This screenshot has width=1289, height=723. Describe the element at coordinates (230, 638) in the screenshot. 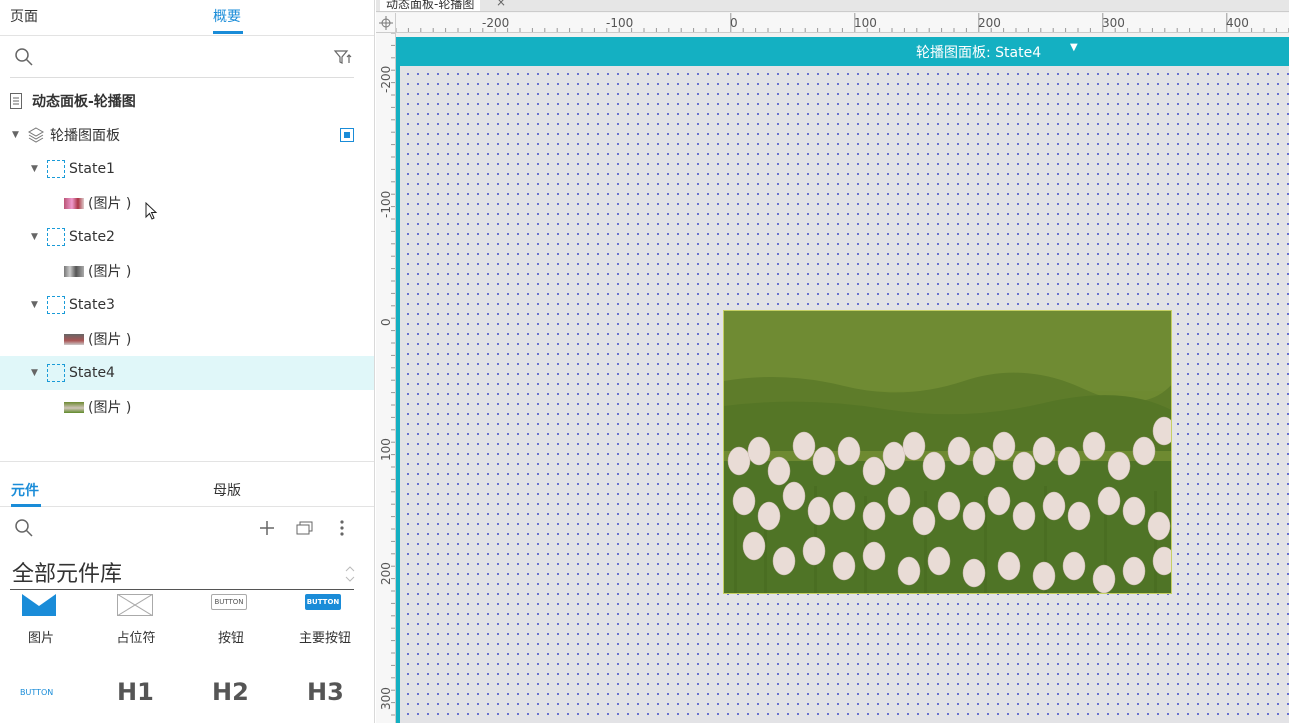

I see `widget-label: 按钮` at that location.